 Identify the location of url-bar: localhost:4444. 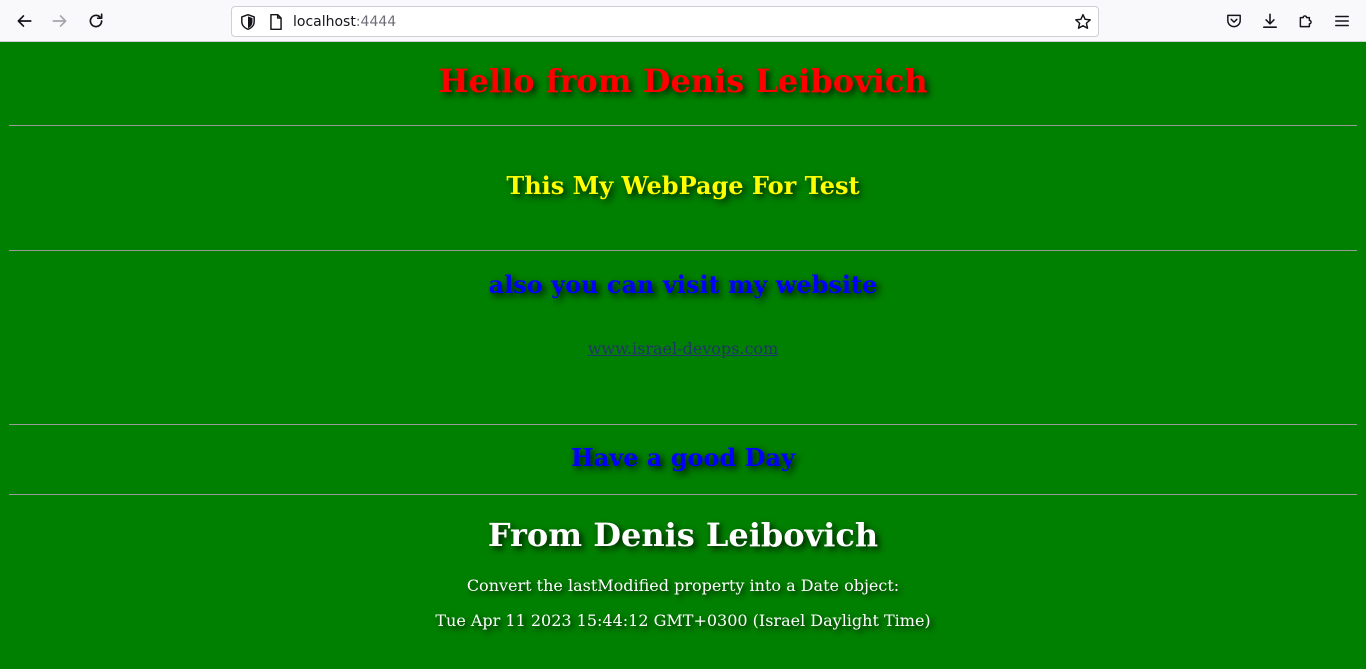
(665, 21).